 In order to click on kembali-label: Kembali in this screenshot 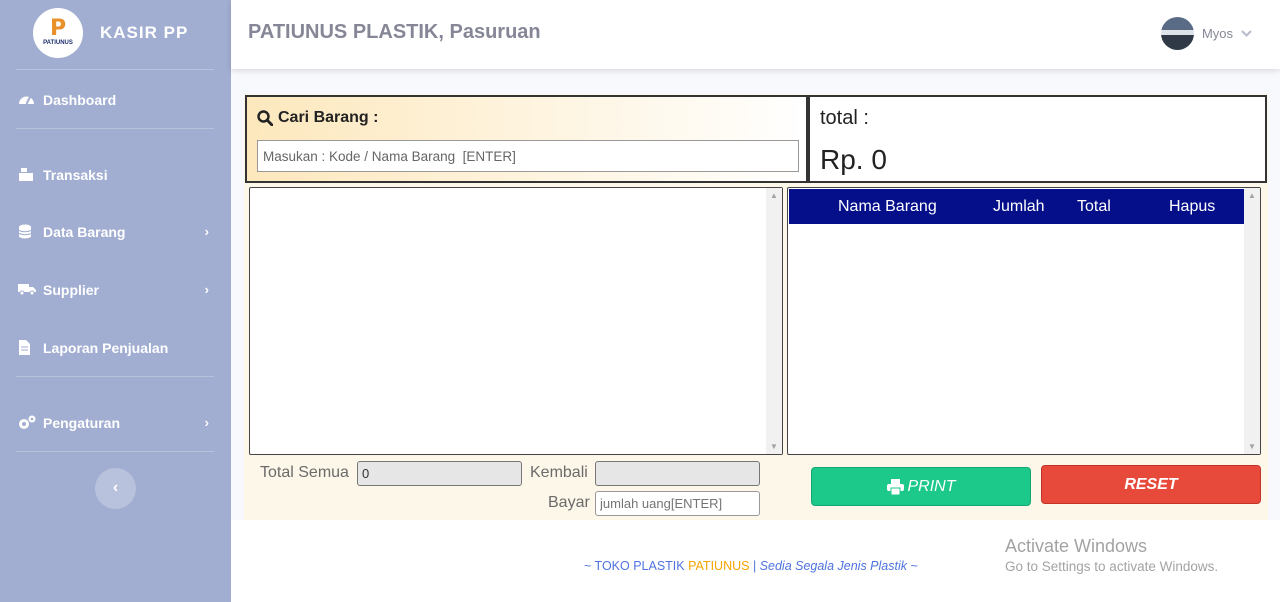, I will do `click(559, 472)`.